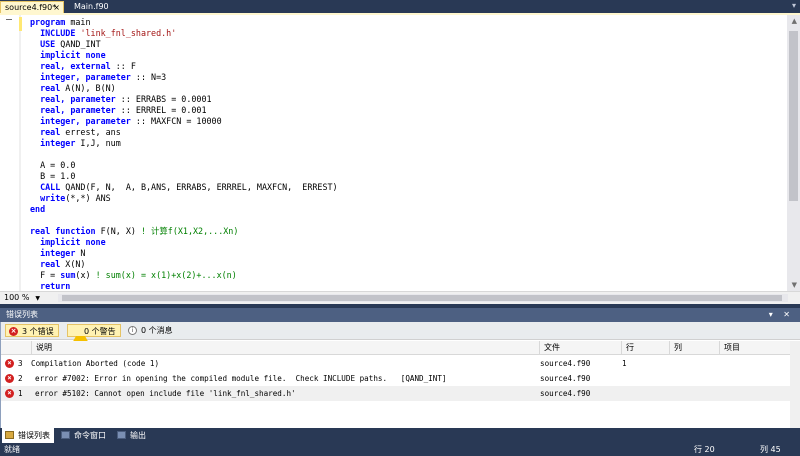  Describe the element at coordinates (9, 435) in the screenshot. I see `error-list-icon` at that location.